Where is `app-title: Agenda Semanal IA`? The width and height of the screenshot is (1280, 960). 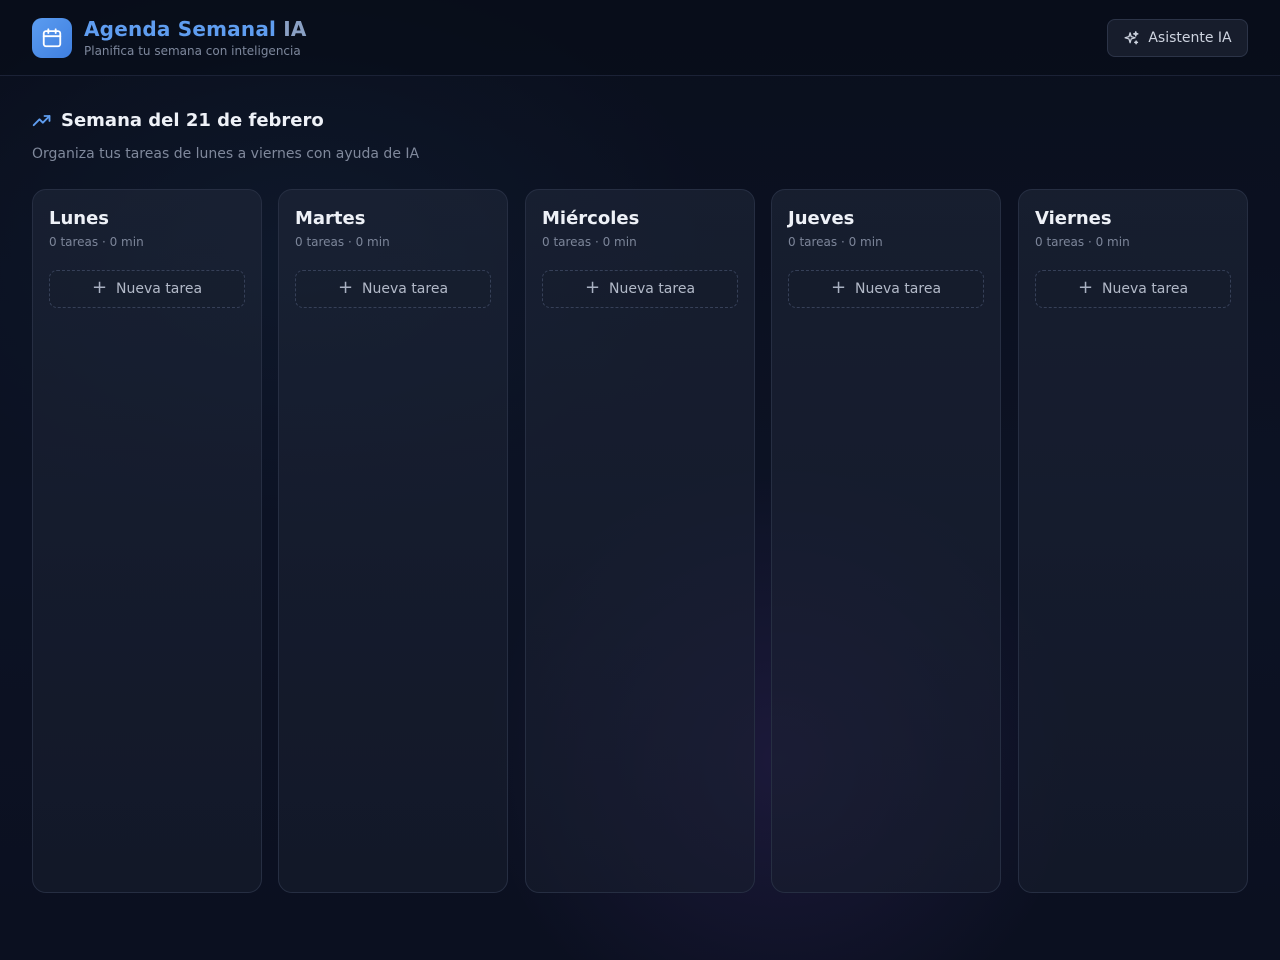 app-title: Agenda Semanal IA is located at coordinates (195, 29).